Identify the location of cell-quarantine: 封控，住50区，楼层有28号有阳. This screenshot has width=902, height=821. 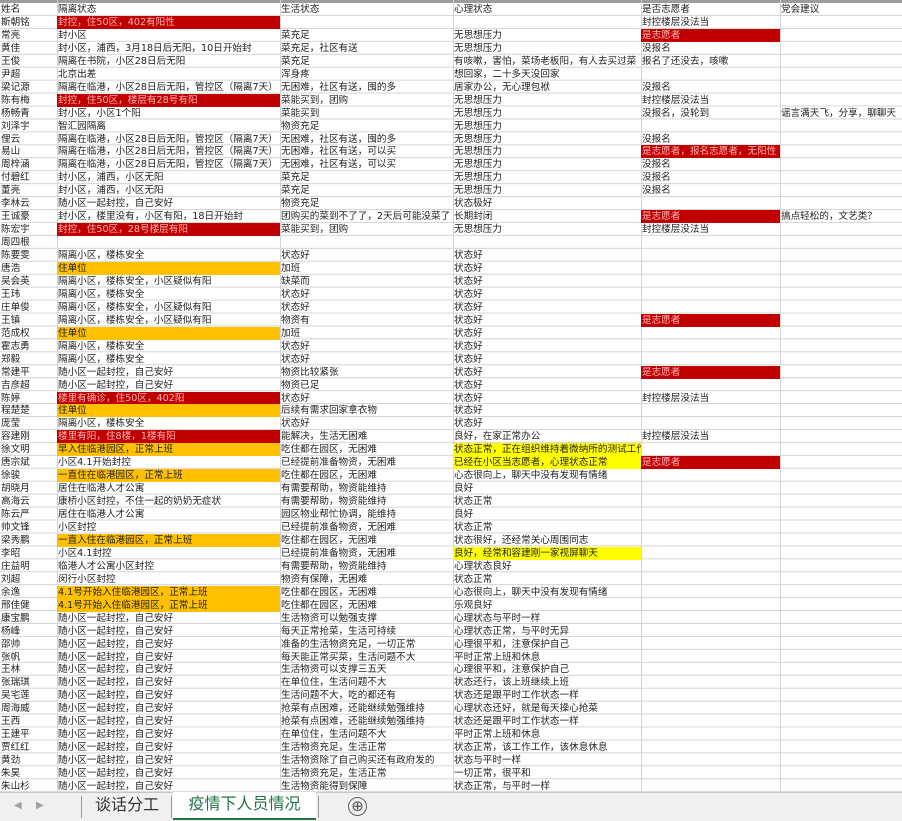
(168, 100).